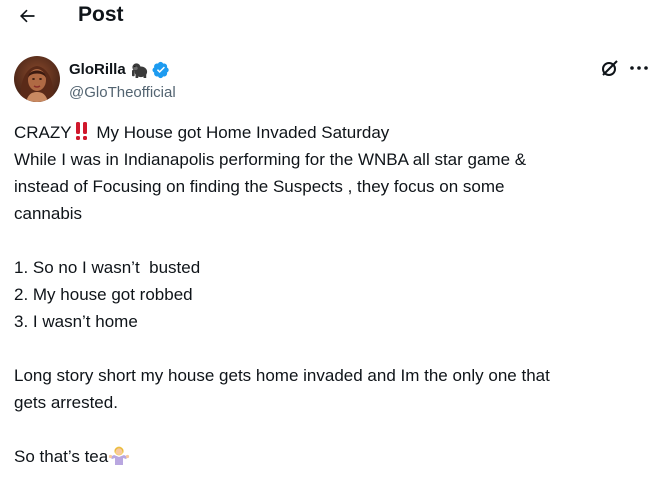 This screenshot has height=478, width=662. I want to click on list-item: 3. I wasn’t home, so click(76, 321).